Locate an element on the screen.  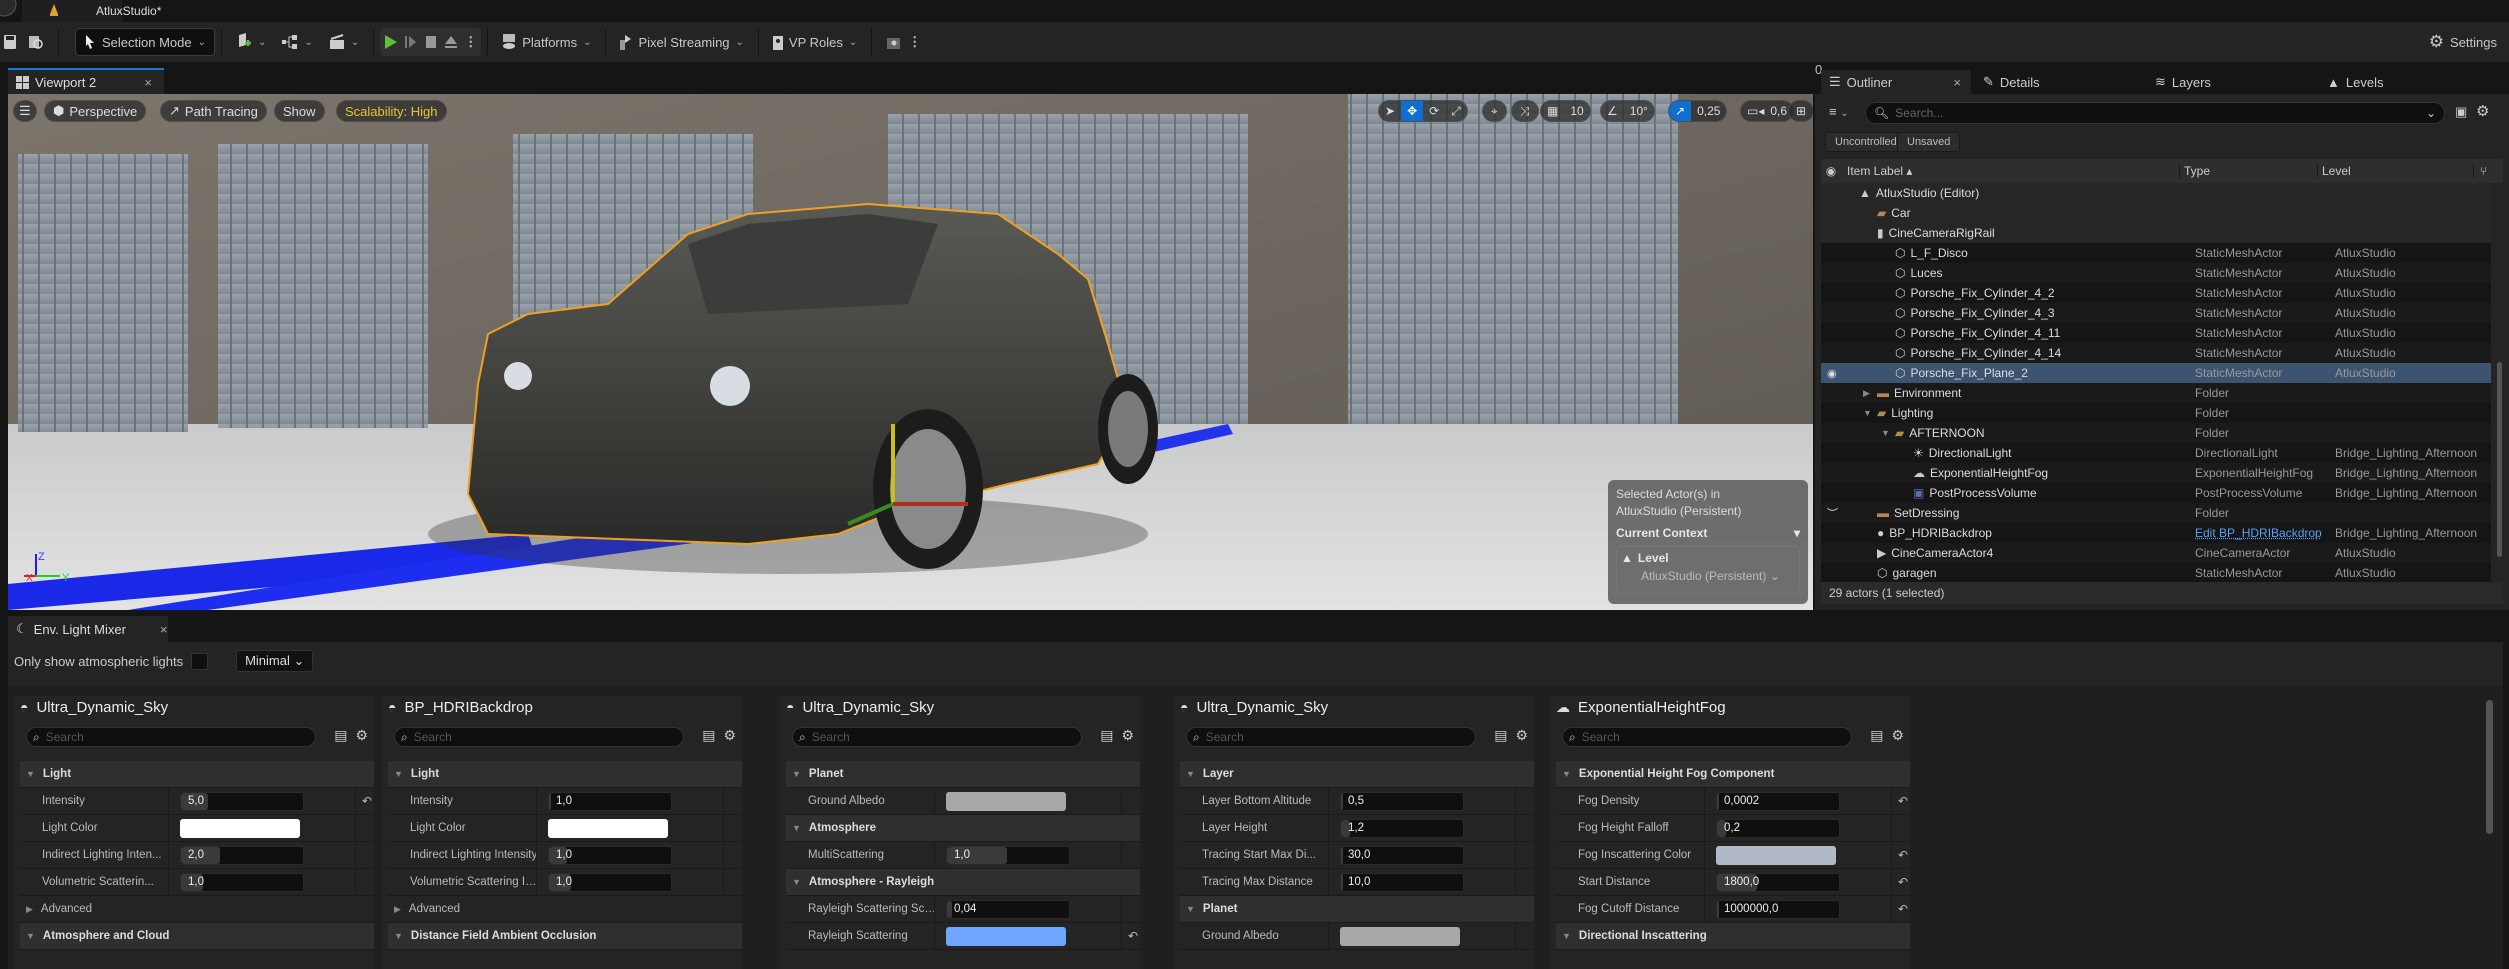
property-category: ▼ Atmosphere - Rayleigh is located at coordinates (963, 882).